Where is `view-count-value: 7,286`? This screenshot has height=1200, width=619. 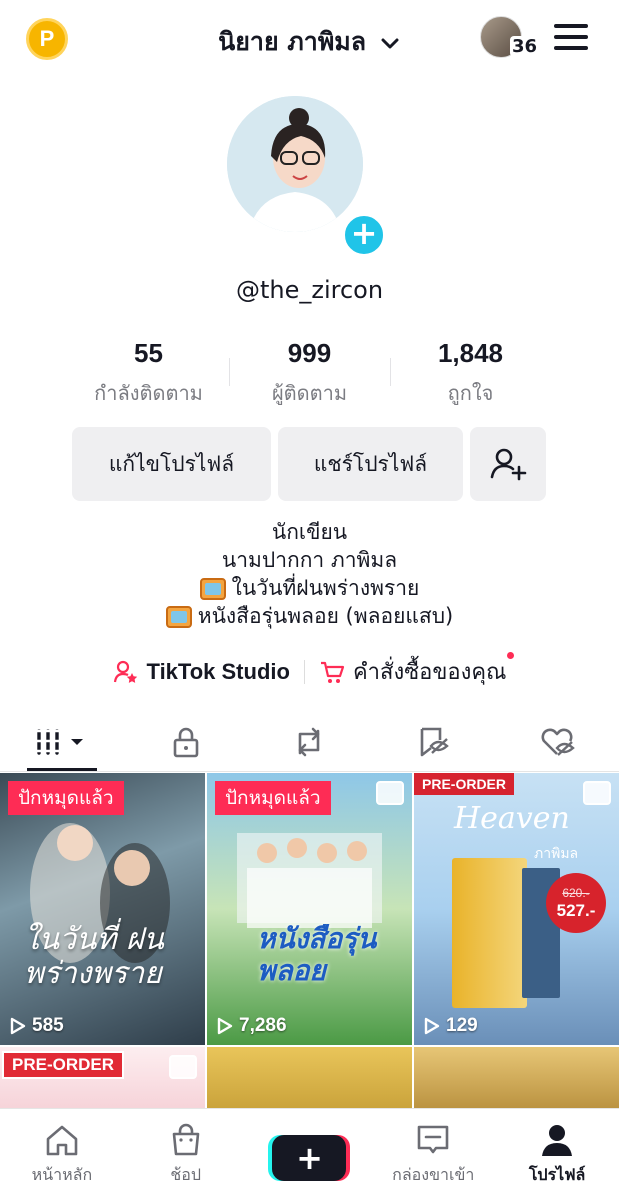
view-count-value: 7,286 is located at coordinates (263, 1025).